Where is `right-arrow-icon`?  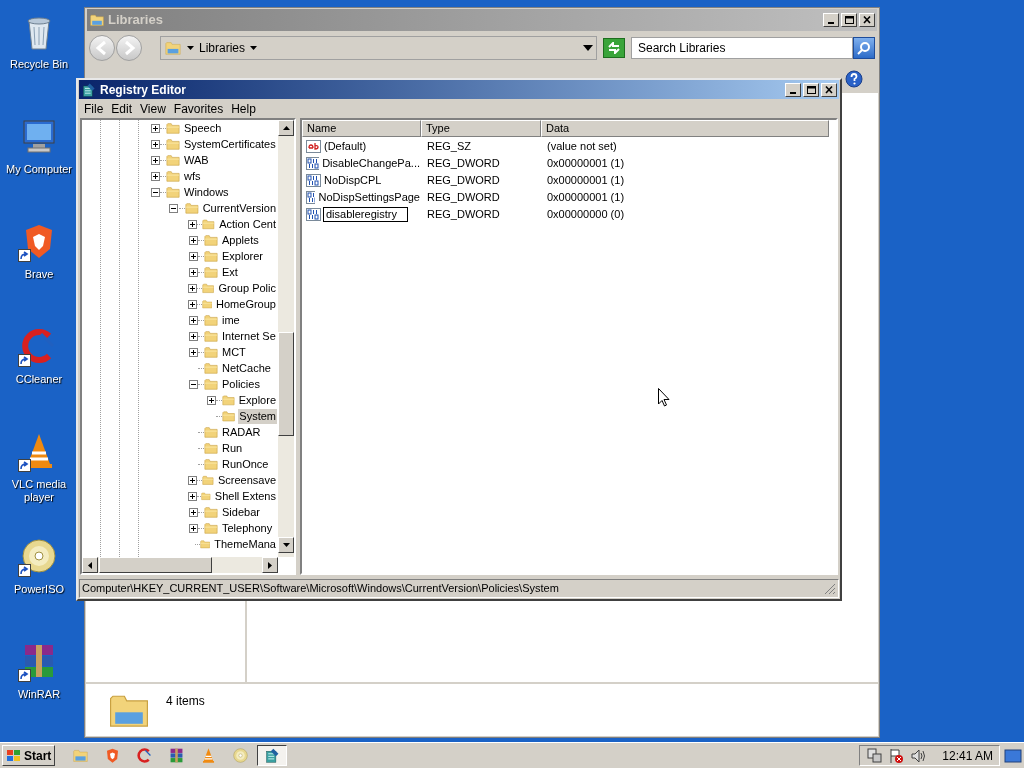 right-arrow-icon is located at coordinates (270, 565).